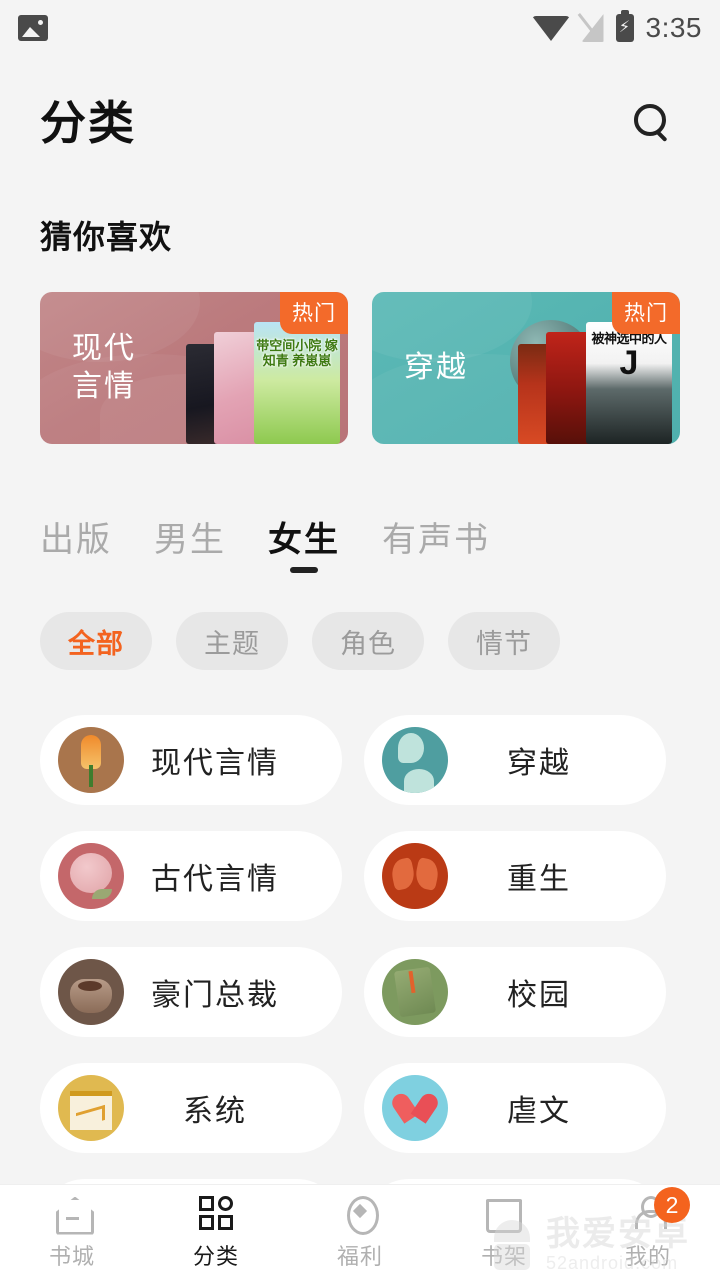  I want to click on peach-blossom-icon, so click(91, 876).